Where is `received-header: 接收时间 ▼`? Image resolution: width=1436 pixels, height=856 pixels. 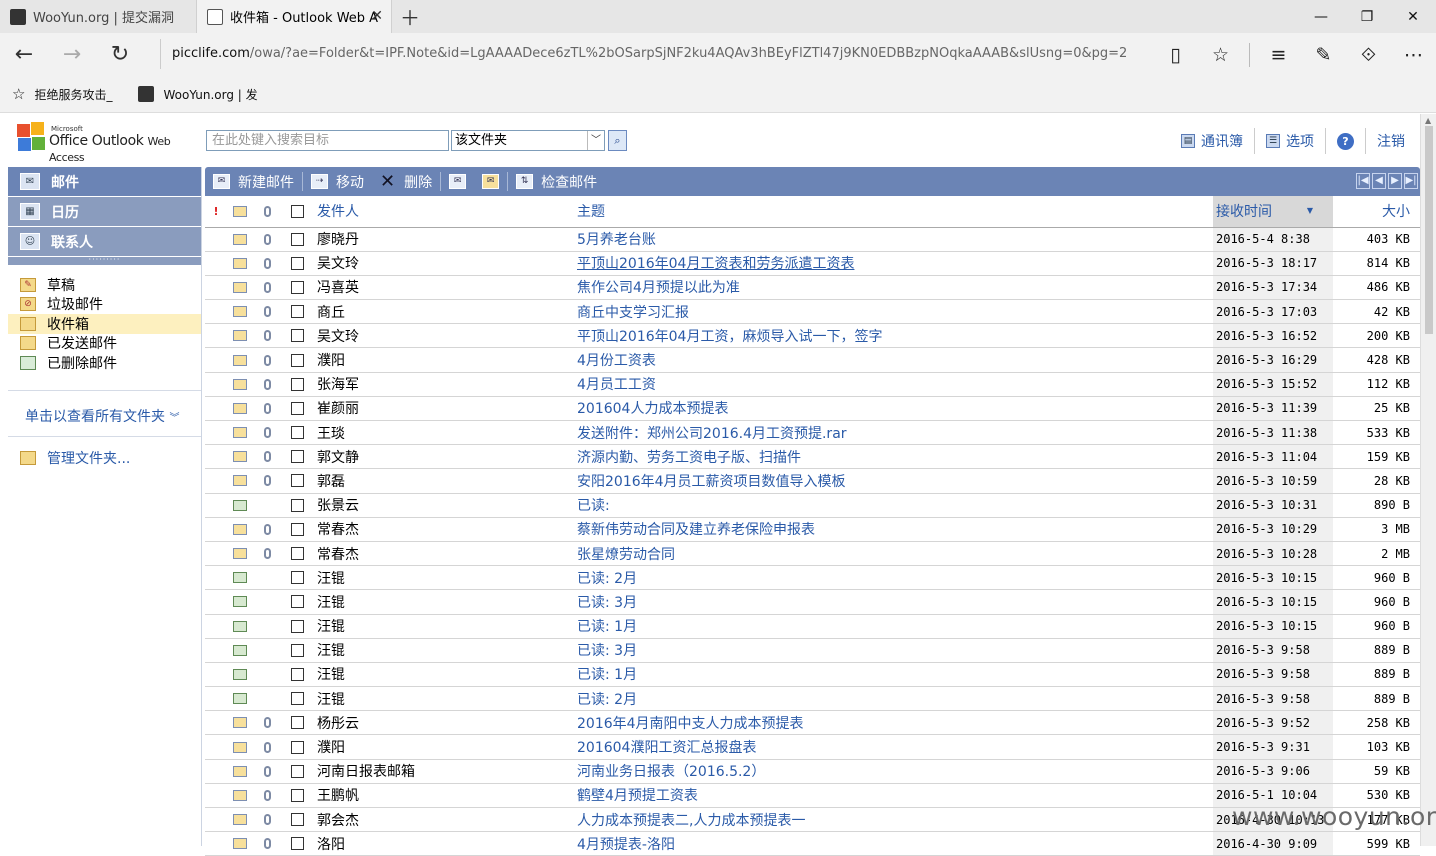
received-header: 接收时间 ▼ is located at coordinates (1273, 212).